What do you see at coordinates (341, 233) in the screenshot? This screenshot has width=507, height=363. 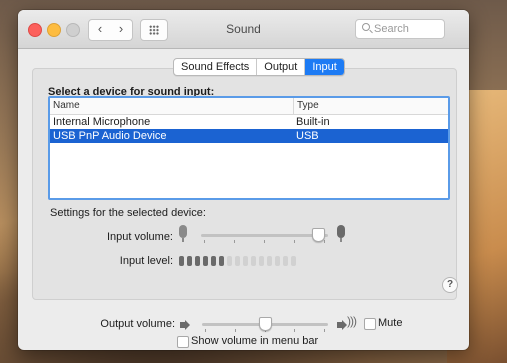 I see `mic-high-icon` at bounding box center [341, 233].